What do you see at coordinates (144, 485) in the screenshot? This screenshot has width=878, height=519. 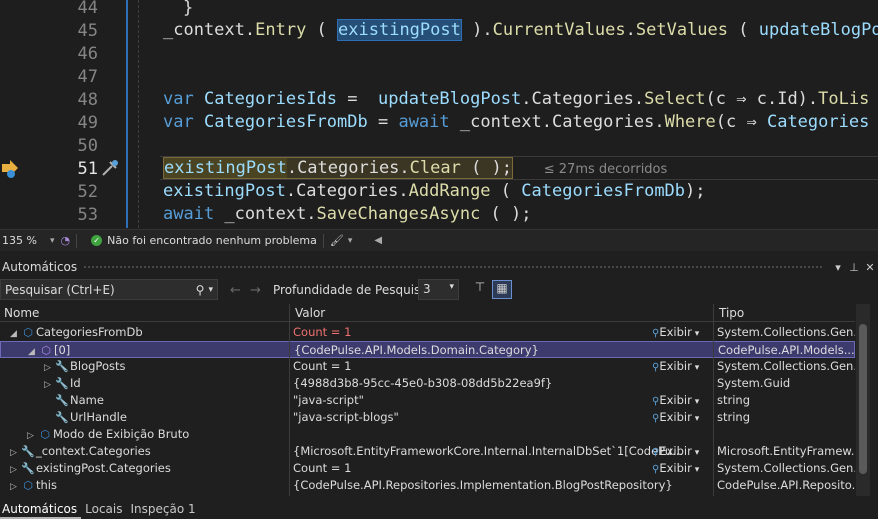 I see `row-name-cell: ▷ ⬡ this` at bounding box center [144, 485].